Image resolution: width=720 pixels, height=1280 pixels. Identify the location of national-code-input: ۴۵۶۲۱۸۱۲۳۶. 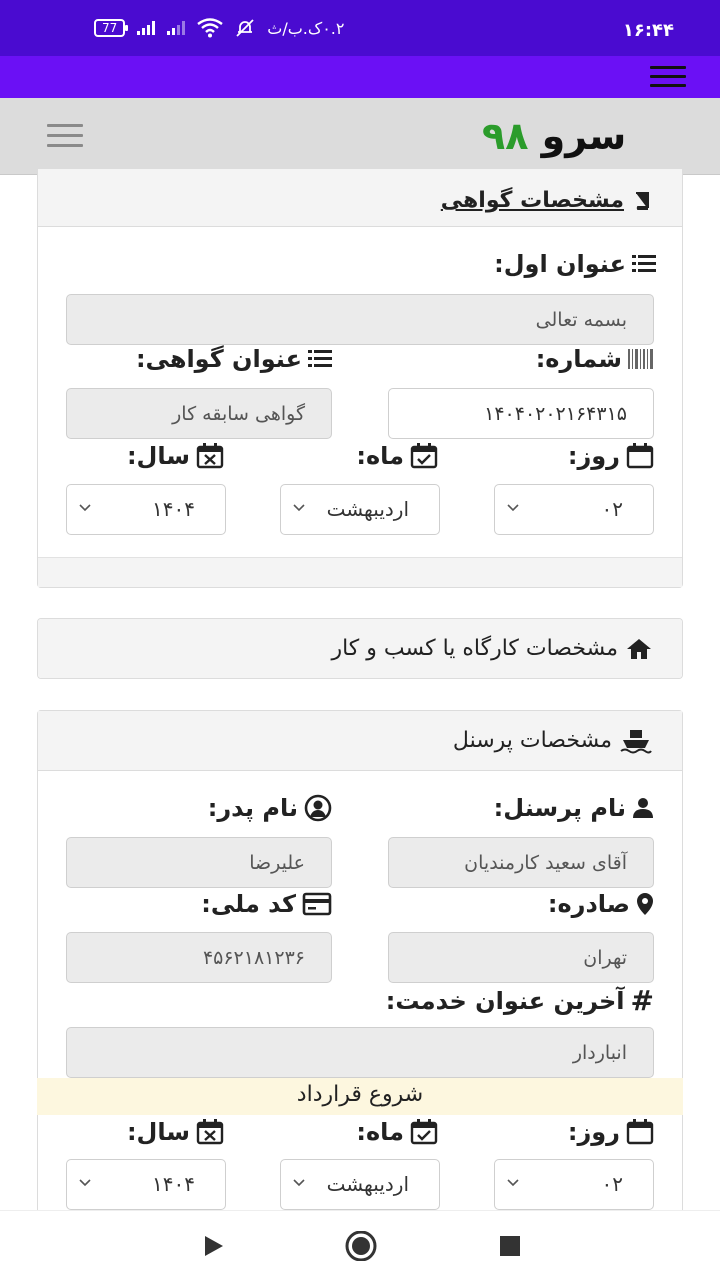
(199, 957).